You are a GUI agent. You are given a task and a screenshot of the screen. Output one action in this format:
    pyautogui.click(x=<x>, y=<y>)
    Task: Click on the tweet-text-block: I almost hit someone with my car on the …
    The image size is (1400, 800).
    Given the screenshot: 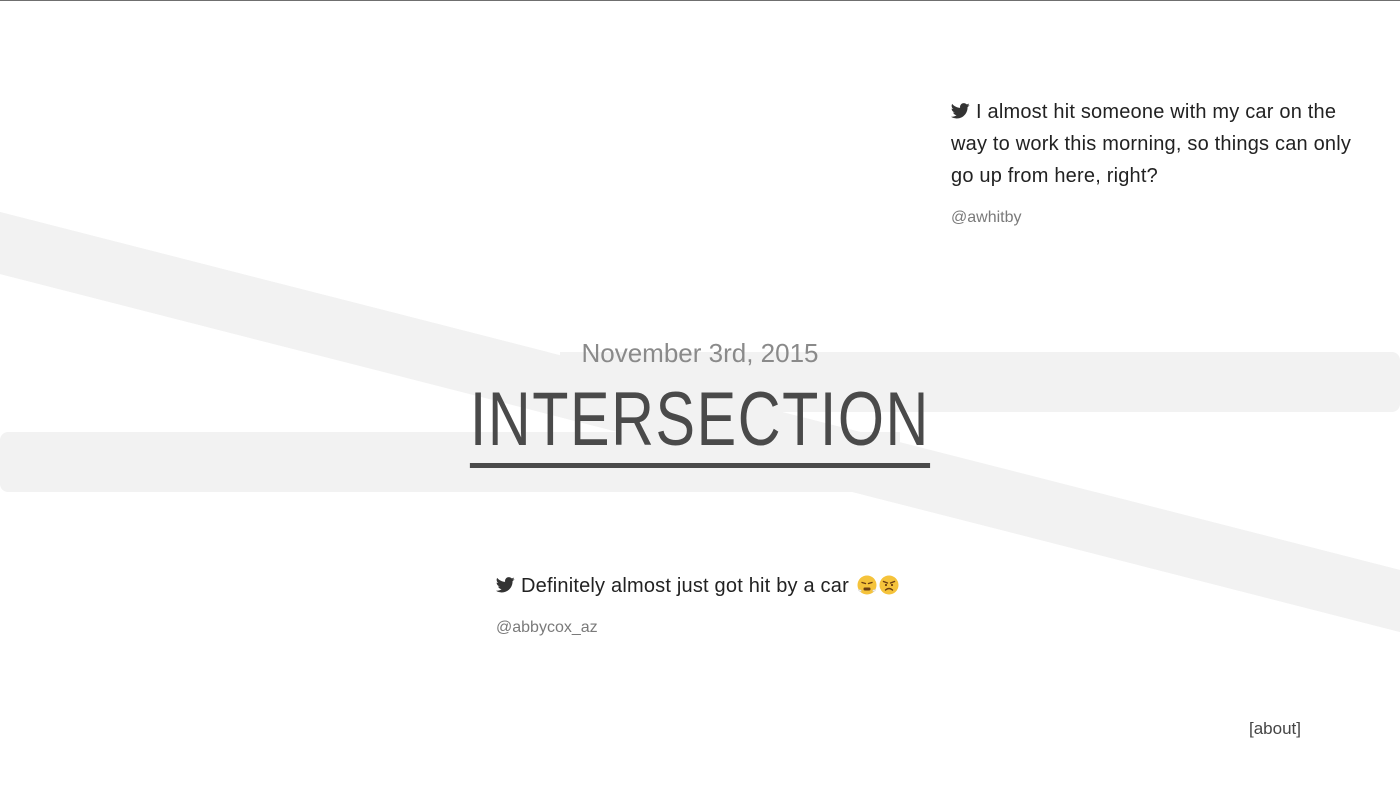 What is the action you would take?
    pyautogui.click(x=1161, y=144)
    